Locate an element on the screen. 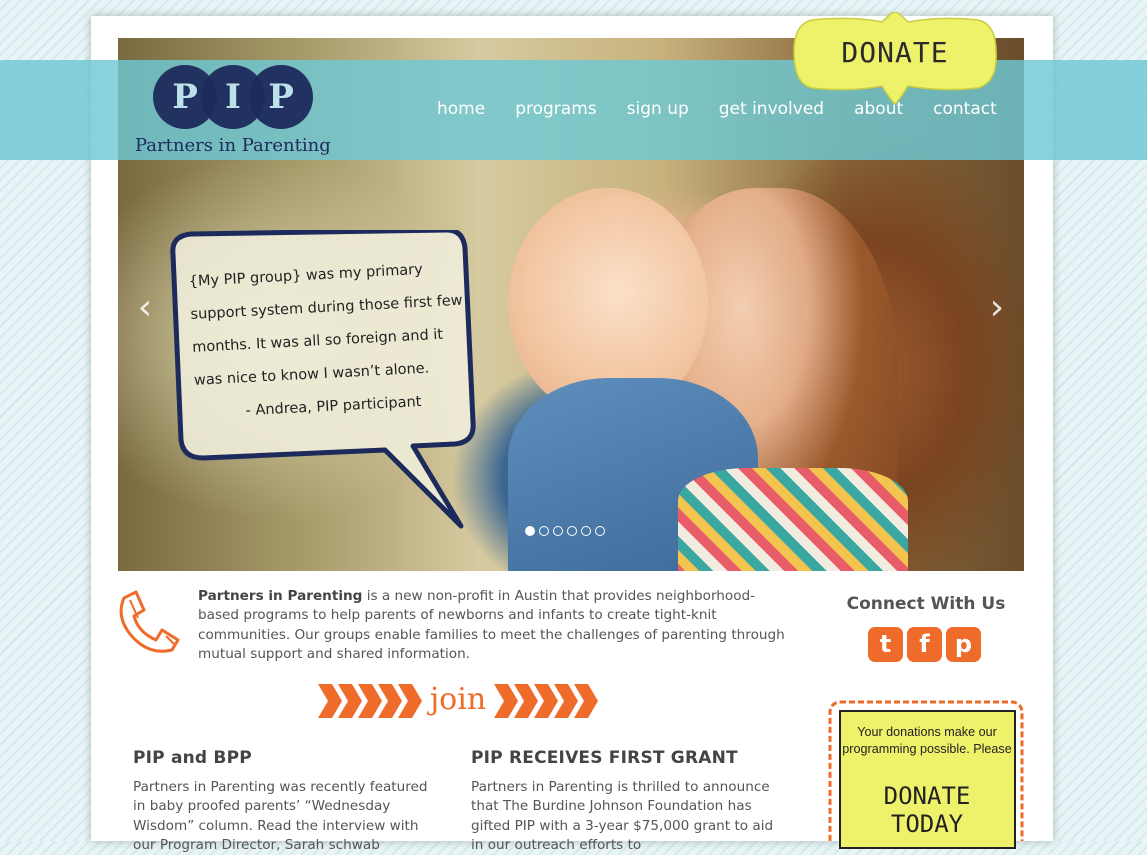  social-links: t f p is located at coordinates (924, 644).